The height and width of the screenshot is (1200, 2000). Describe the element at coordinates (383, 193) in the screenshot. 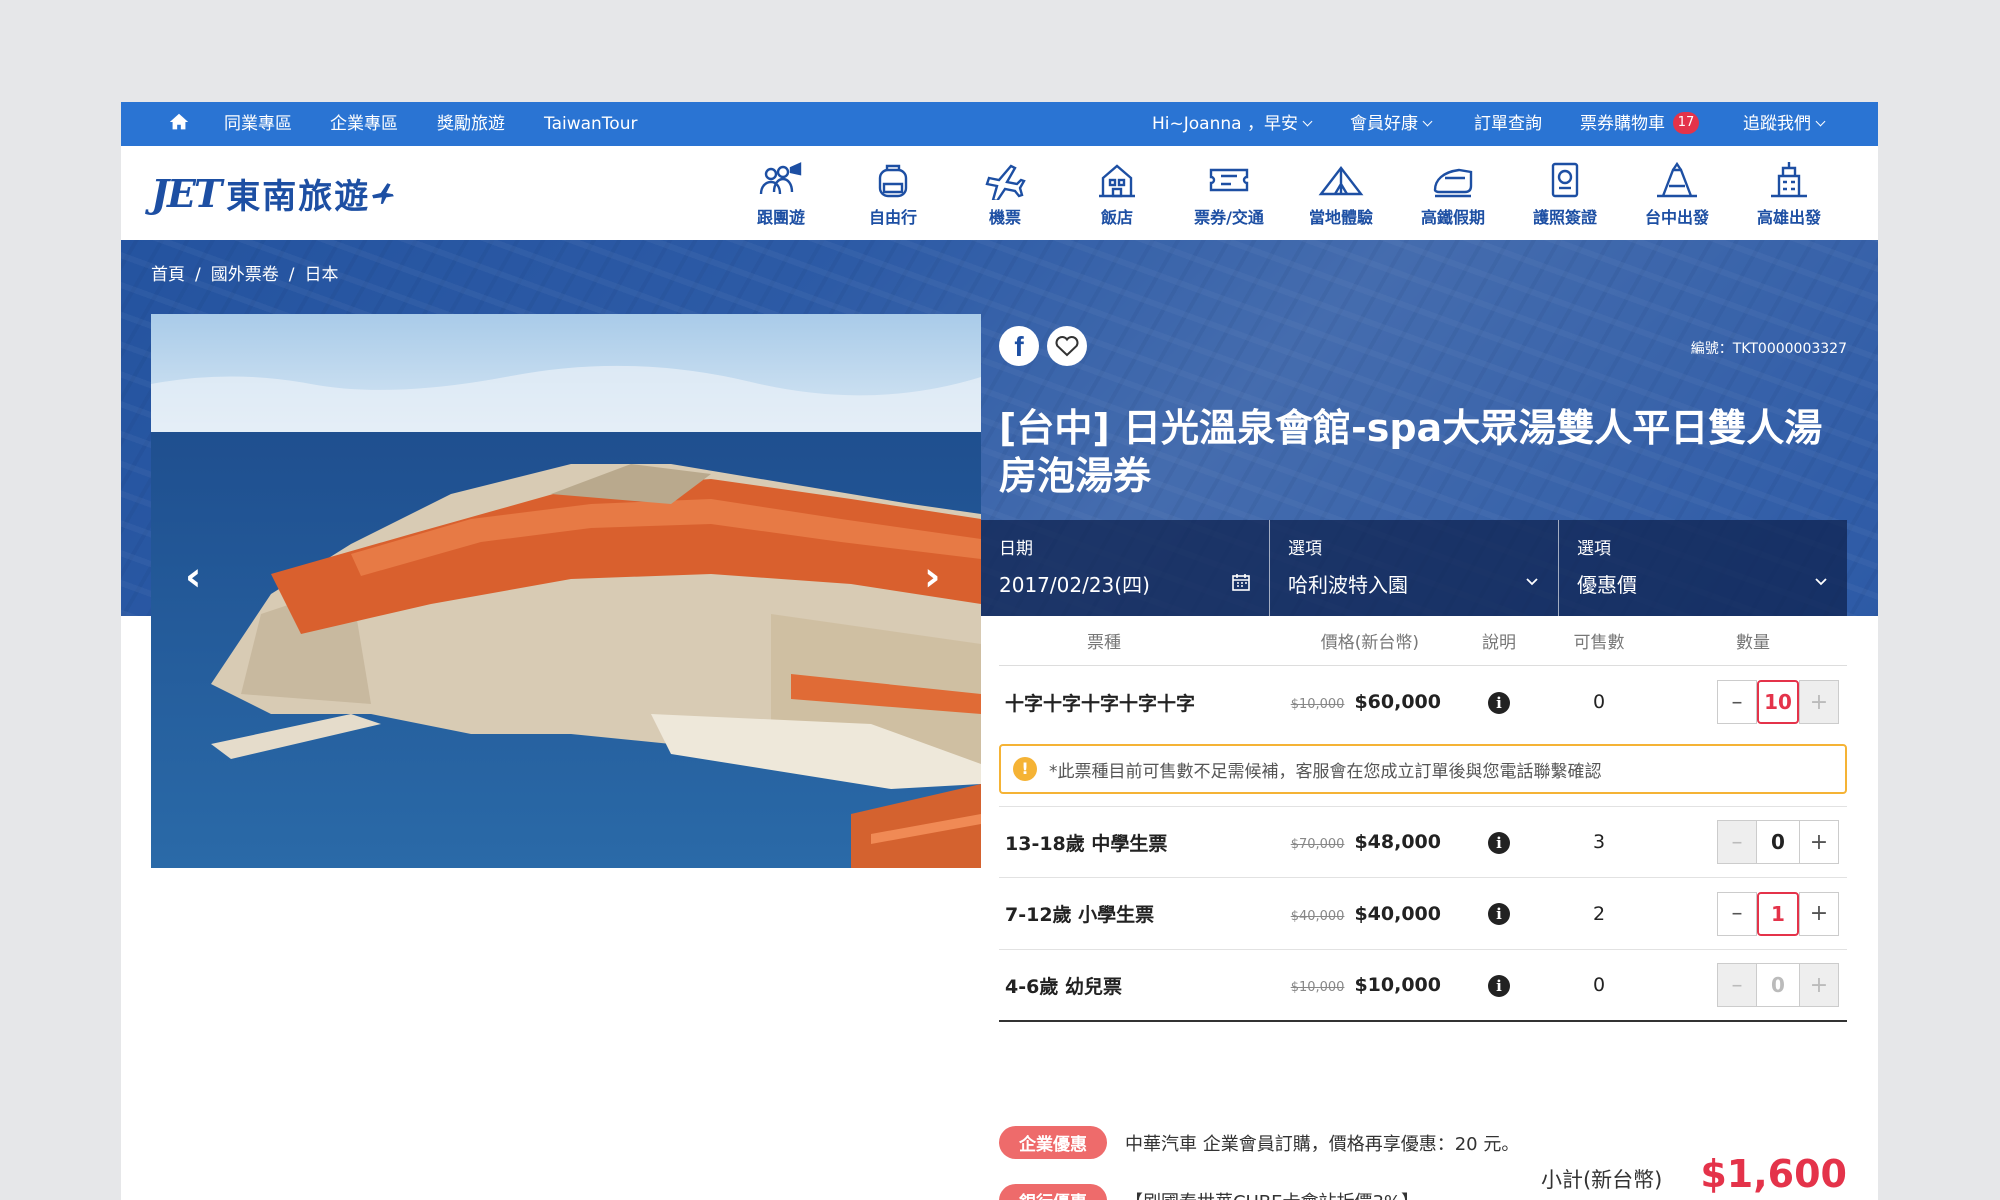

I see `logo-plane-icon` at that location.